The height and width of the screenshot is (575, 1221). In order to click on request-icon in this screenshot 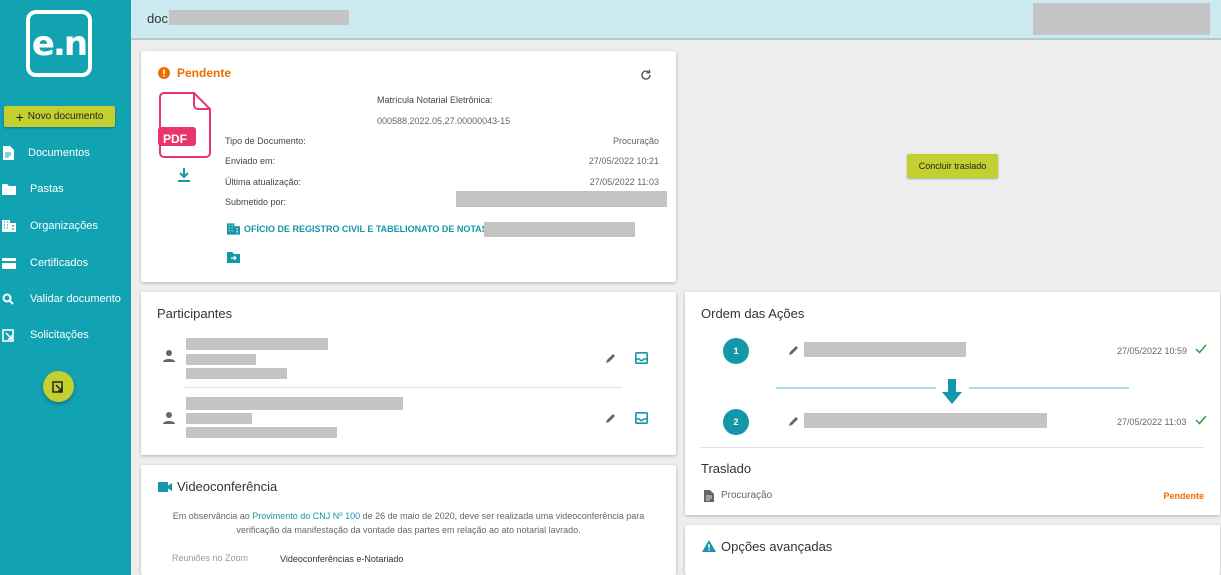, I will do `click(57, 386)`.